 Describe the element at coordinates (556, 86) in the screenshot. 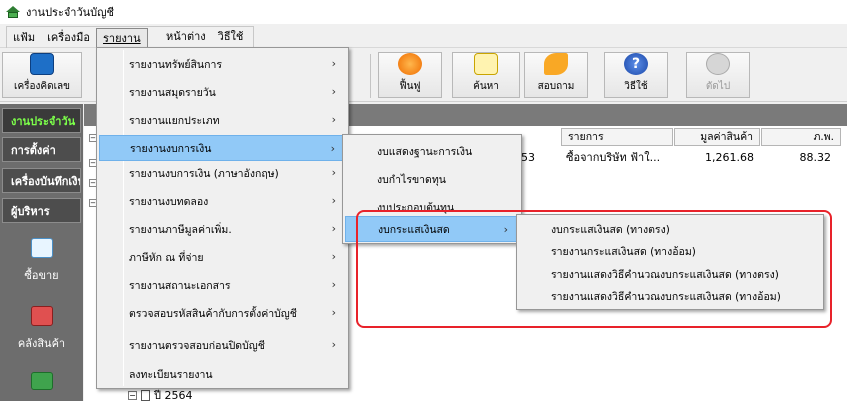

I see `inquiry-label: สอบถาม` at that location.